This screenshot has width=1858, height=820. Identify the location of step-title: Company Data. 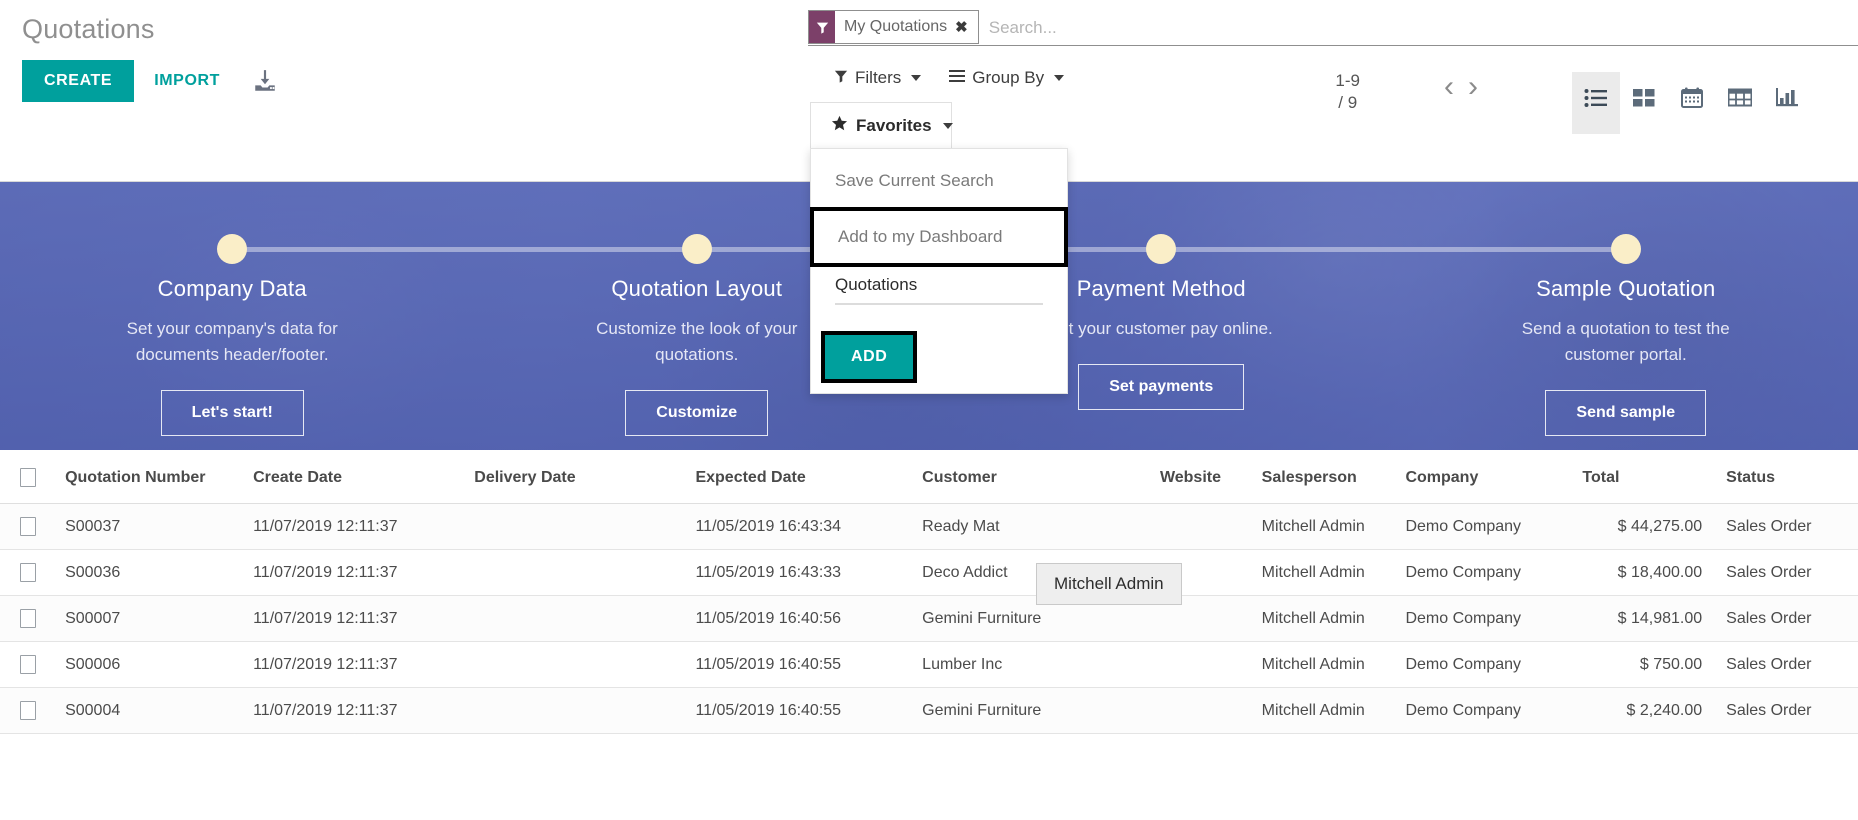
(232, 288).